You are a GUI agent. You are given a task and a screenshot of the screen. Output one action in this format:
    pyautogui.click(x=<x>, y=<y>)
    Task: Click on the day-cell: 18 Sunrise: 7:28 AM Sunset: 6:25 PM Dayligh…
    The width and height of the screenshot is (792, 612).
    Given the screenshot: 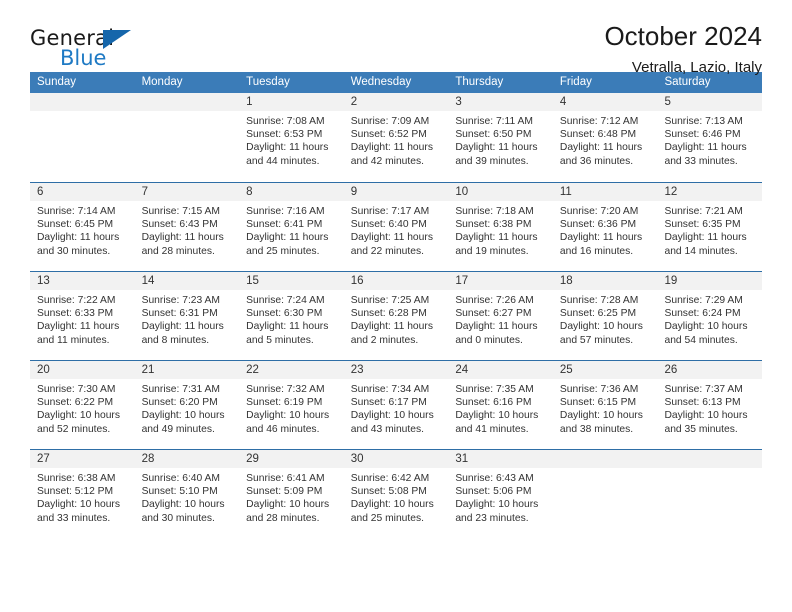 What is the action you would take?
    pyautogui.click(x=605, y=316)
    